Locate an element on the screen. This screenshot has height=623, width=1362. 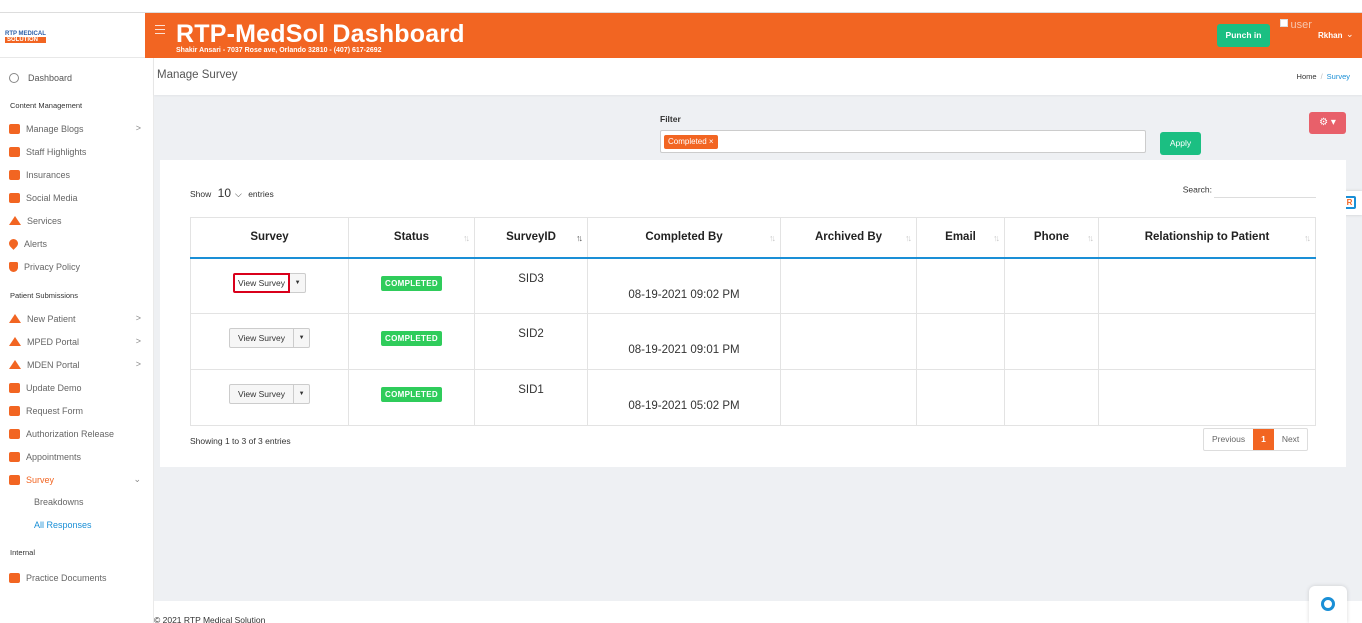
sidebar-item-practice-documents: Practice Documents is located at coordinates (76, 577).